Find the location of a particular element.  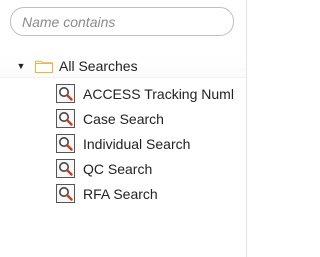

tree-item-label: RFA Search is located at coordinates (120, 193).